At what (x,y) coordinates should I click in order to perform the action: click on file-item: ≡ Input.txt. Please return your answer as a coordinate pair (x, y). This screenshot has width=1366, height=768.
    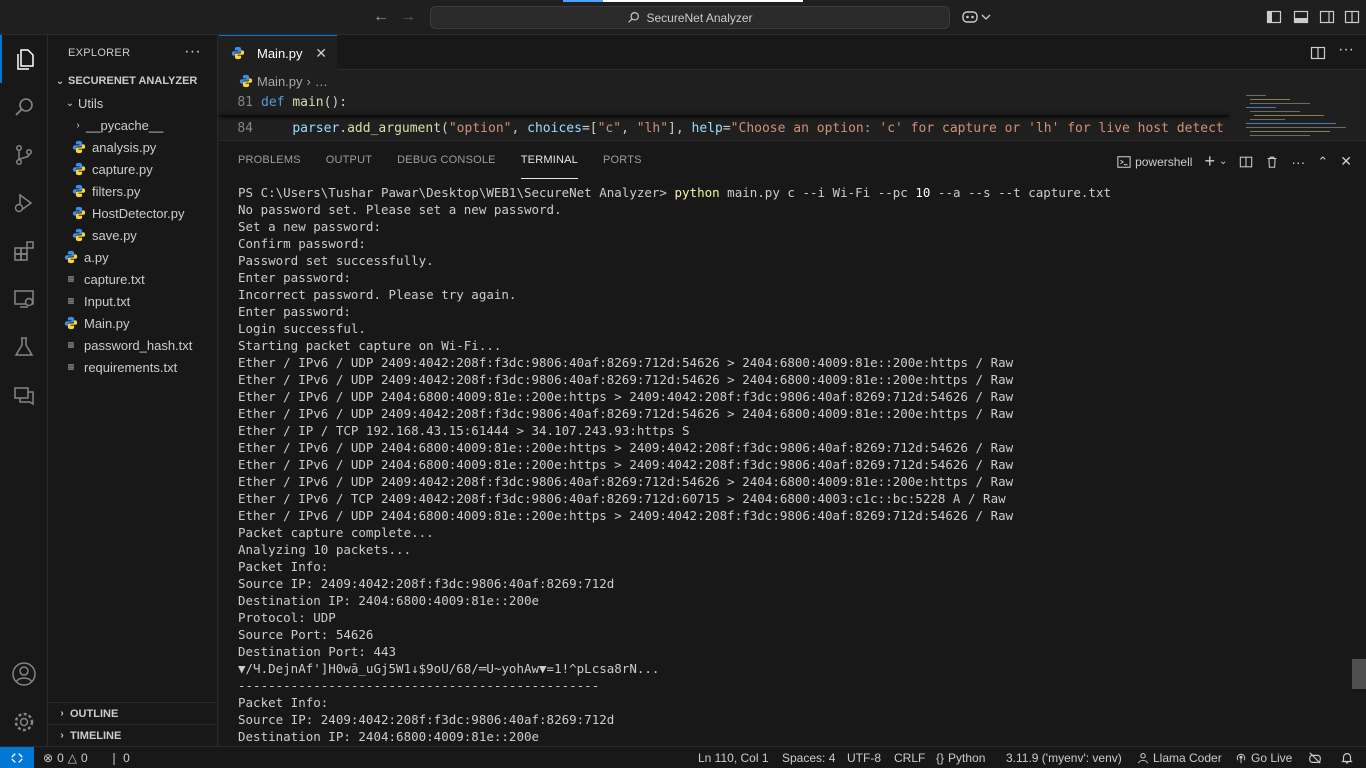
    Looking at the image, I should click on (133, 301).